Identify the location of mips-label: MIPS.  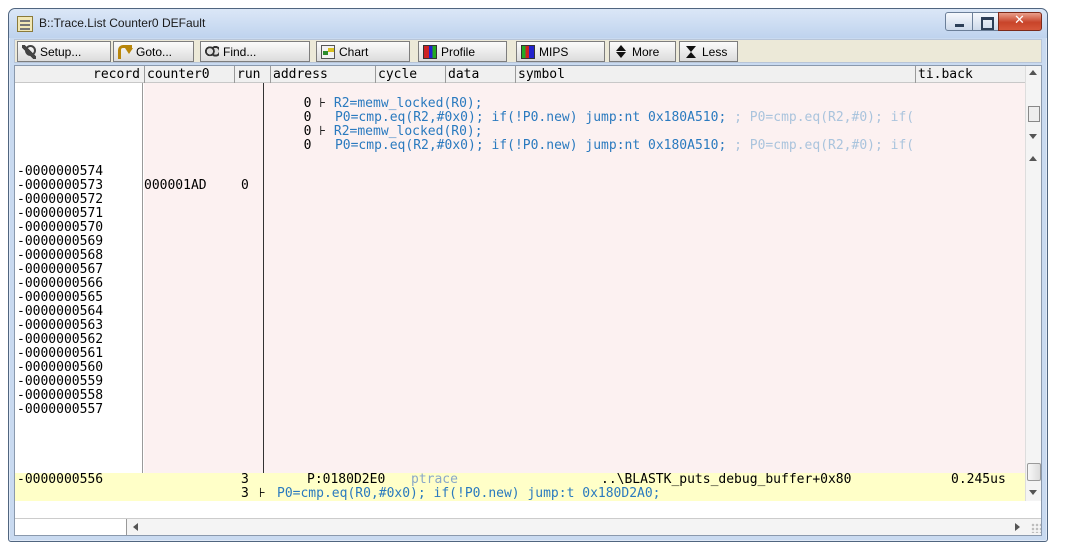
(554, 51).